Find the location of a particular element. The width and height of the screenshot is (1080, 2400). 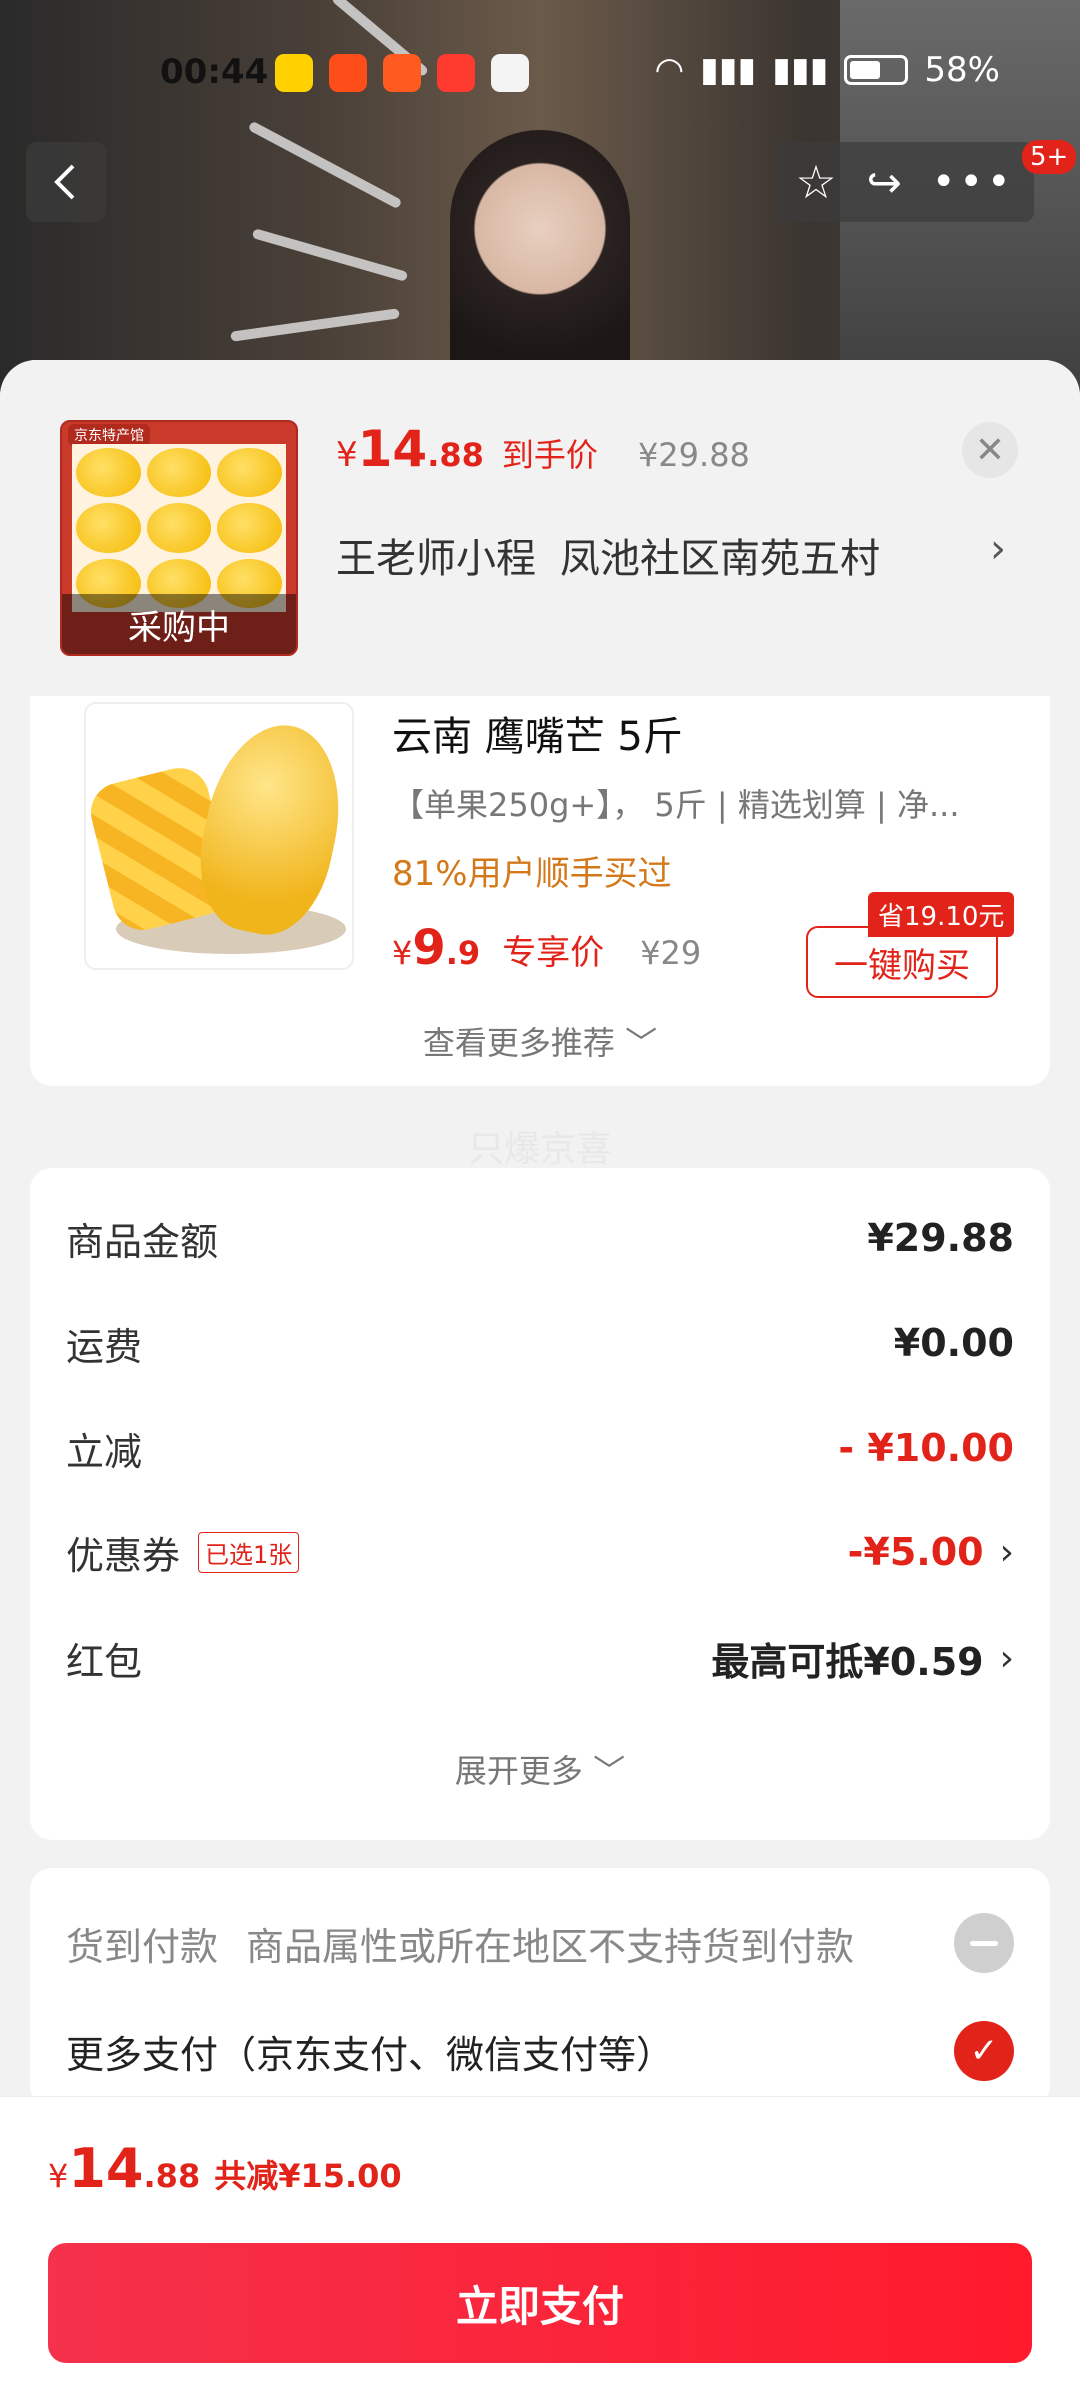

mango-product-image is located at coordinates (219, 836).